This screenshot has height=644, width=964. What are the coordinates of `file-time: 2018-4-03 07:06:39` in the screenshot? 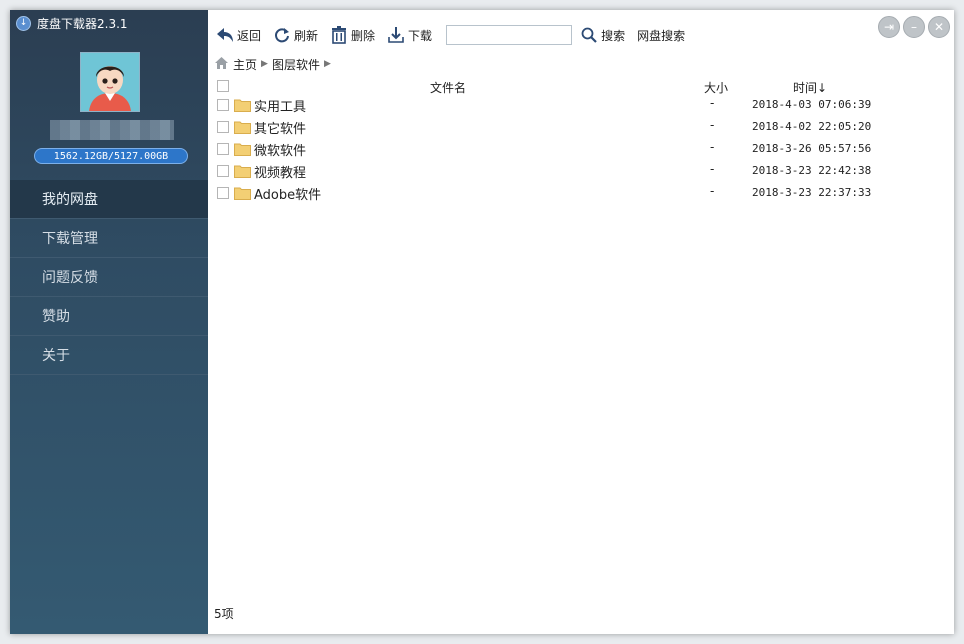 It's located at (812, 104).